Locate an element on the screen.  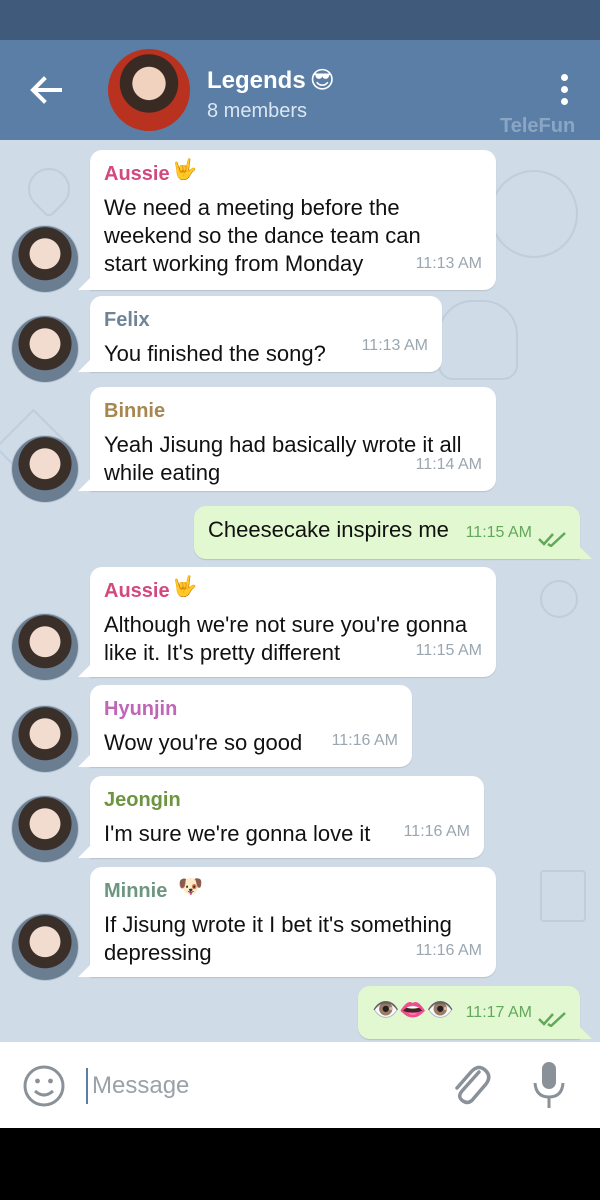
system-navigation-bar is located at coordinates (300, 1164).